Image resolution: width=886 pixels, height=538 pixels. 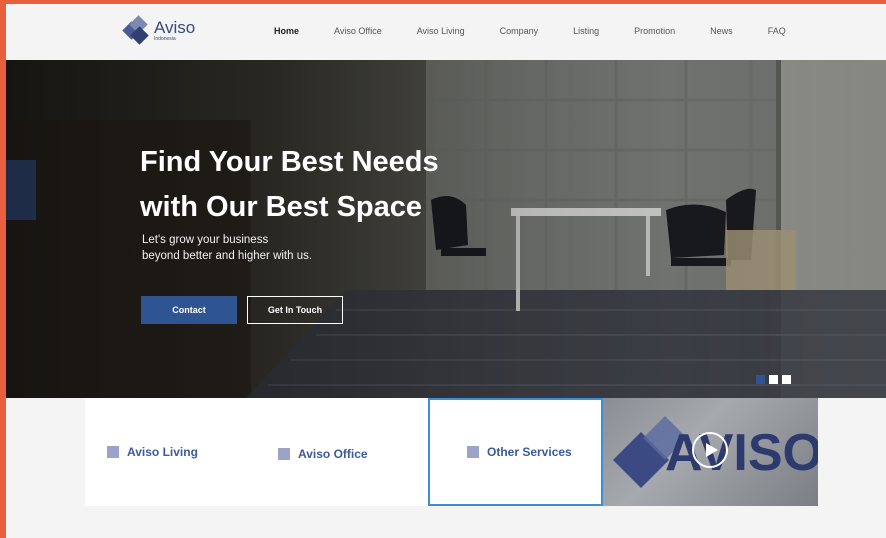 What do you see at coordinates (165, 38) in the screenshot?
I see `brand-subtitle: Indonesia` at bounding box center [165, 38].